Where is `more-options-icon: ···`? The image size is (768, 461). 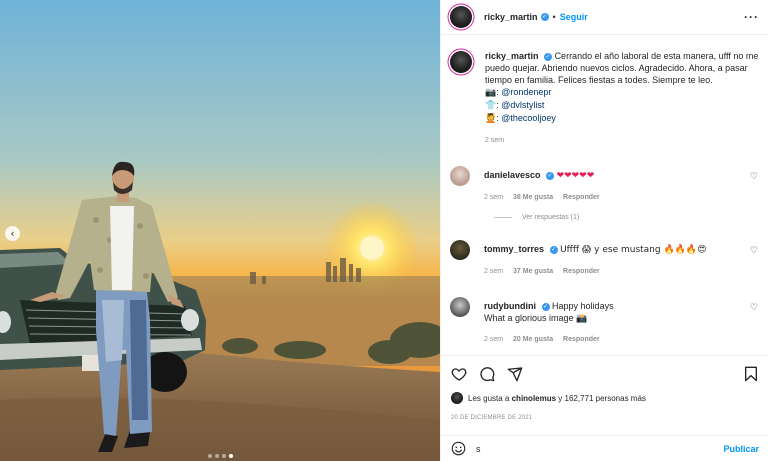
more-options-icon: ··· is located at coordinates (751, 17).